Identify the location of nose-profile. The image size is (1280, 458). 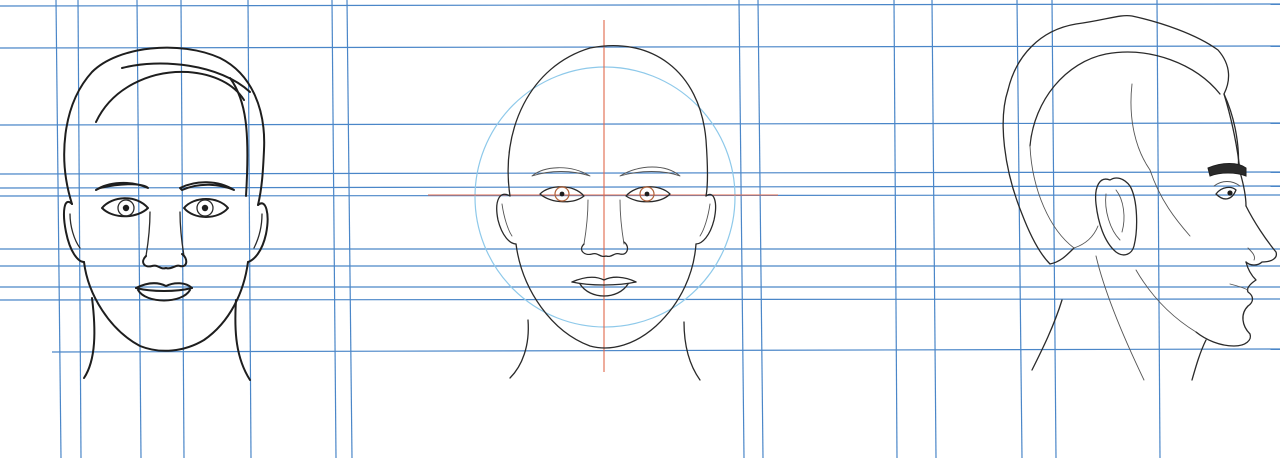
(1261, 235).